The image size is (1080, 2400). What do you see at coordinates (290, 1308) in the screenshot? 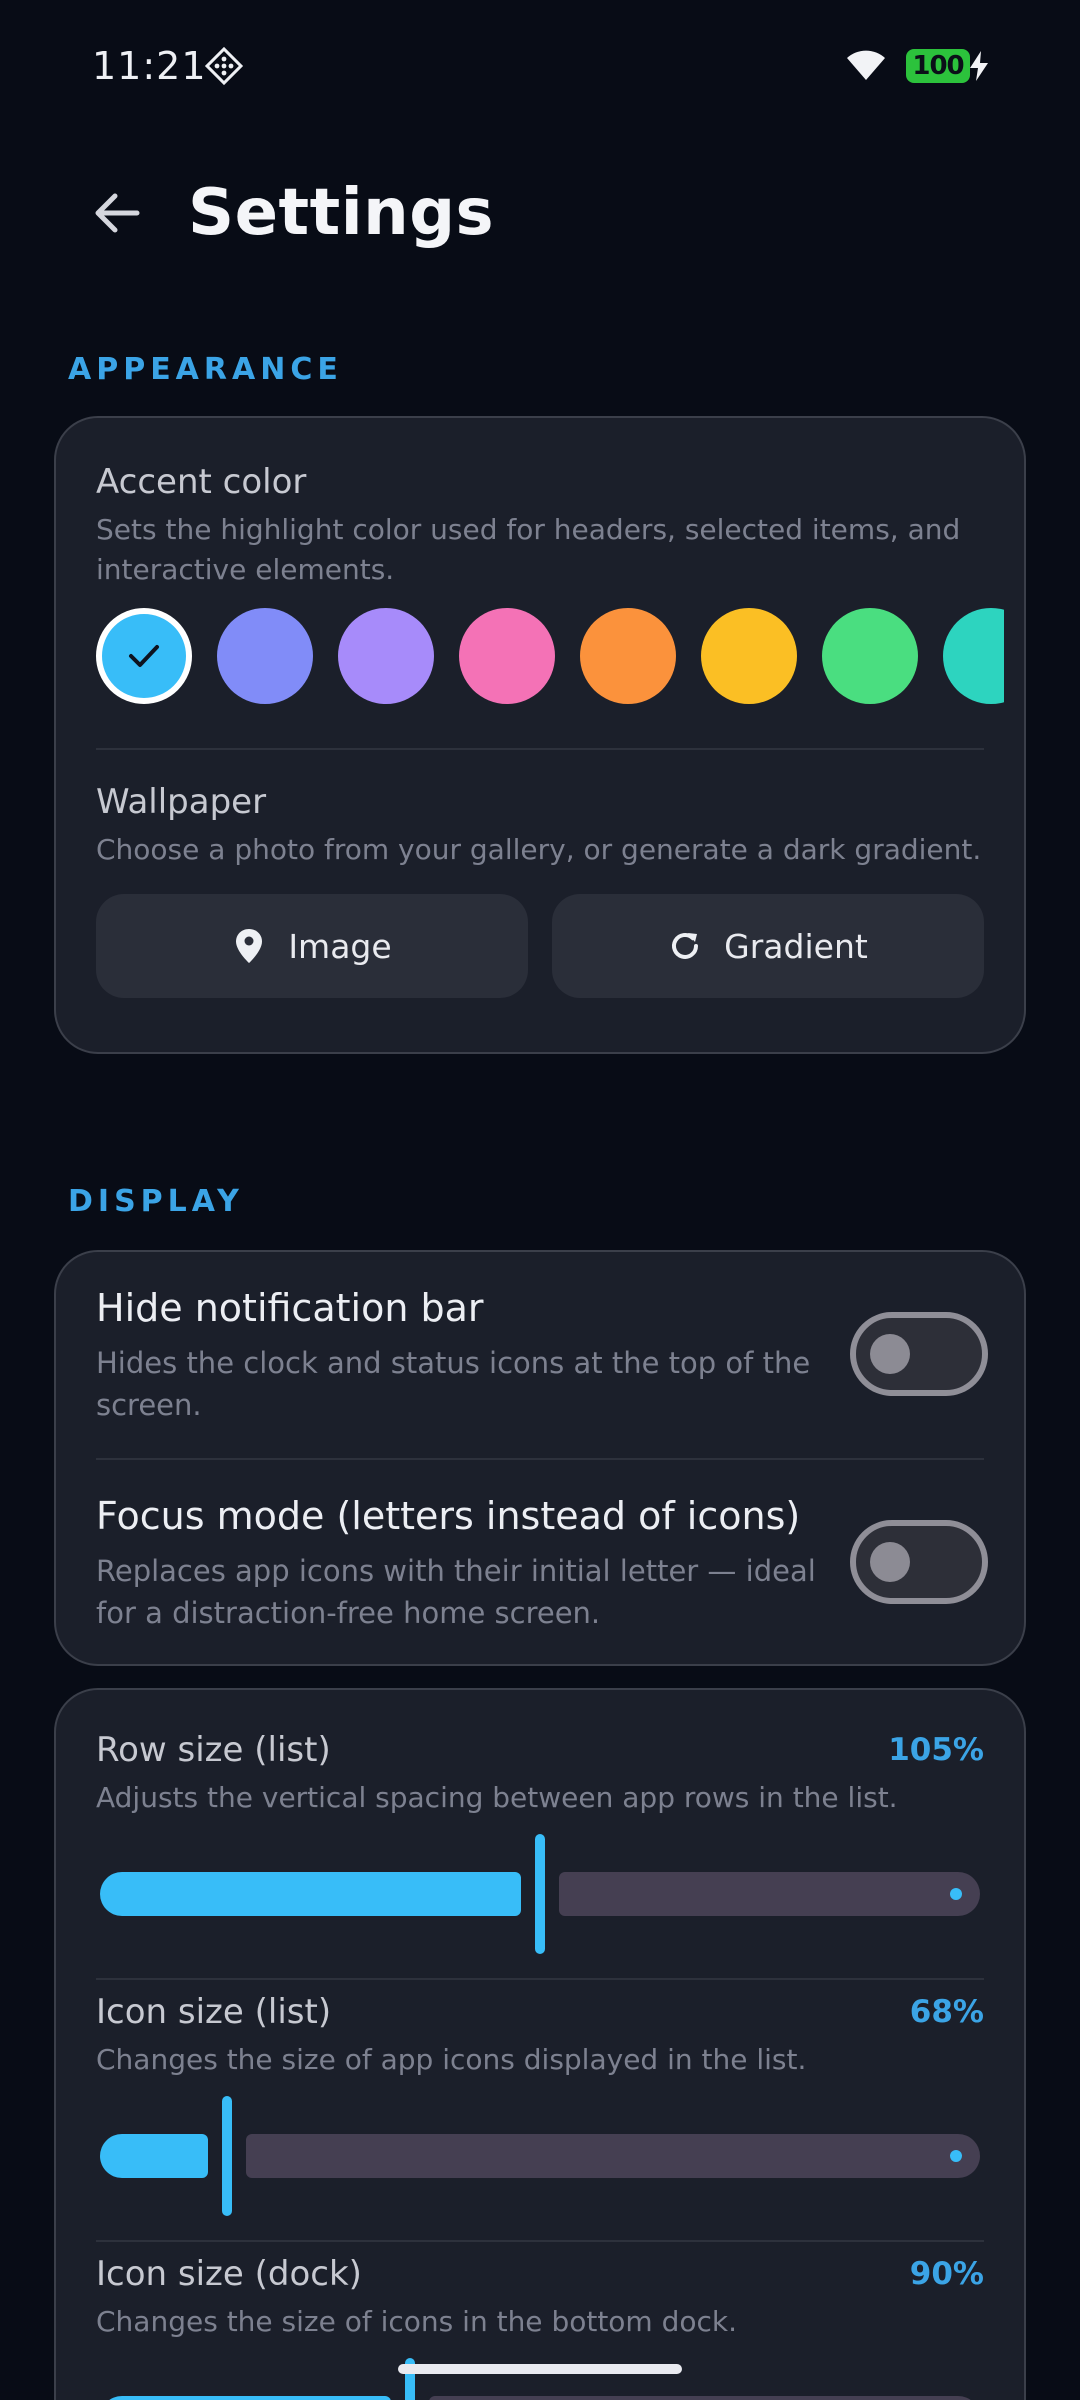
I see `hide-notification-title: Hide notification bar` at bounding box center [290, 1308].